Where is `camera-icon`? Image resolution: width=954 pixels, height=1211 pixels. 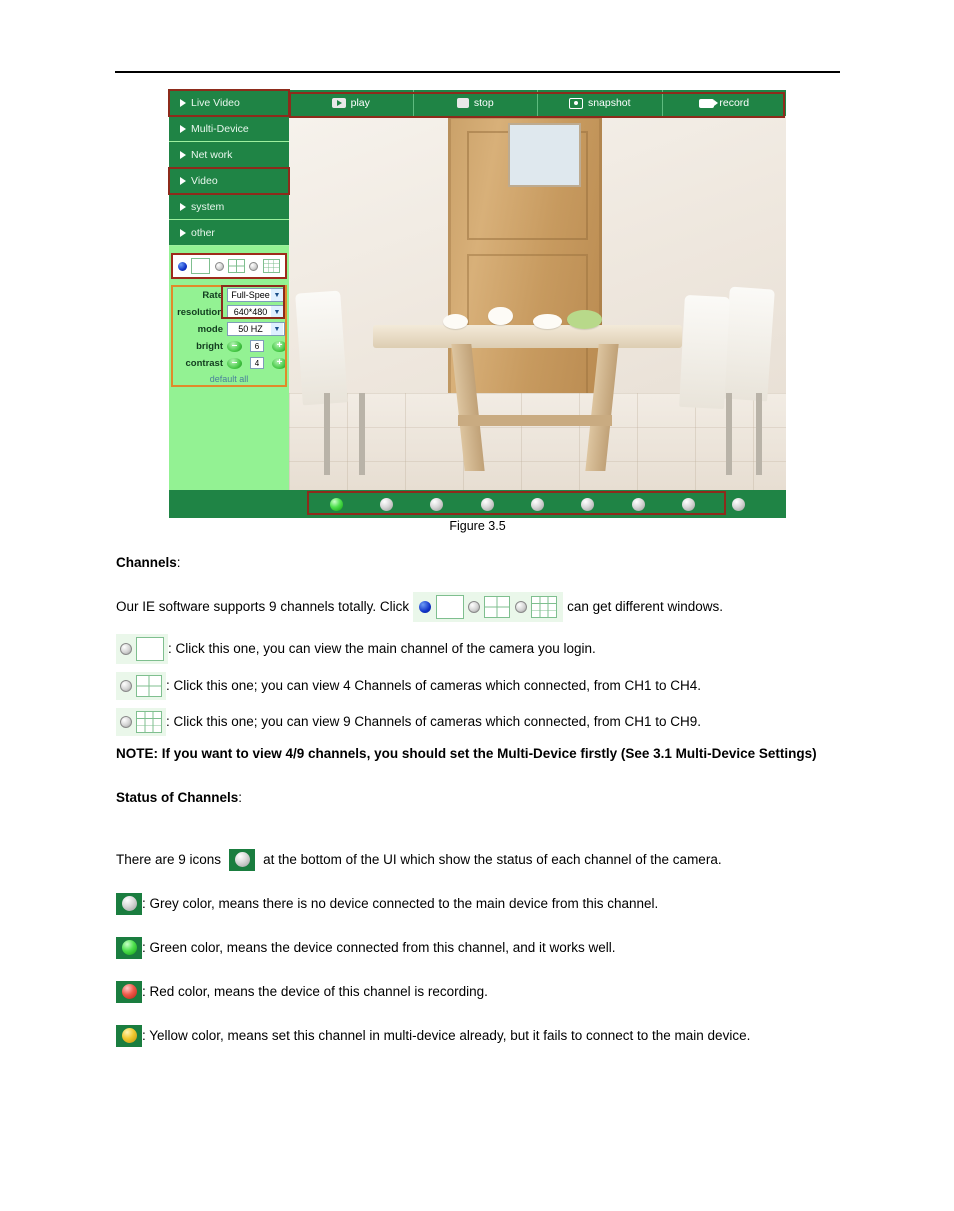 camera-icon is located at coordinates (575, 103).